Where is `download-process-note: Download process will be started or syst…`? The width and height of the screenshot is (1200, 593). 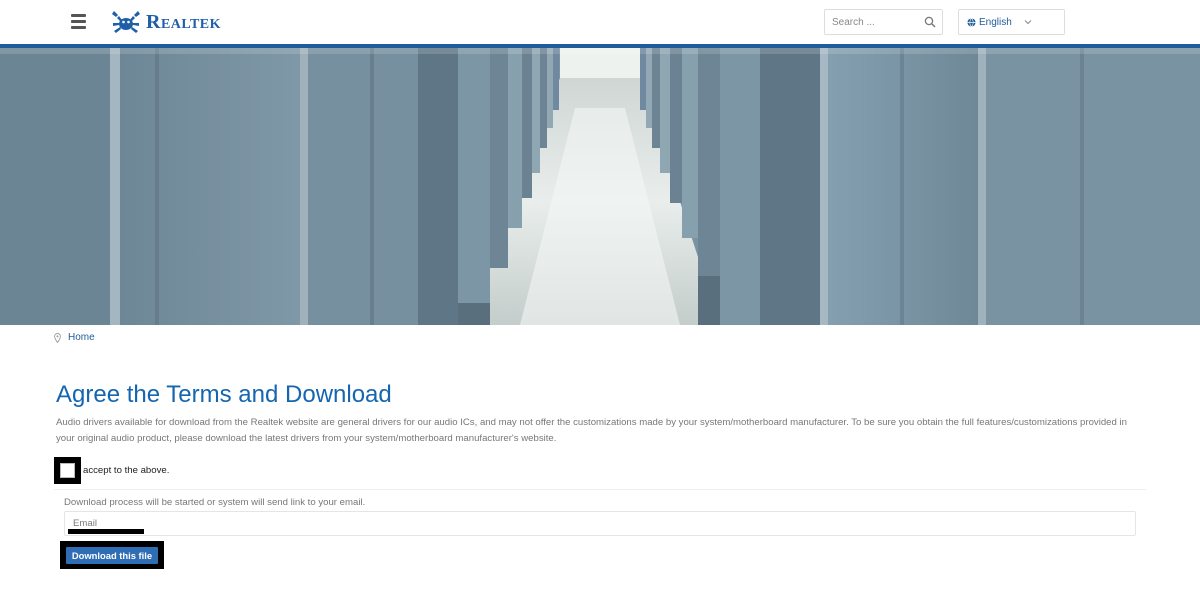 download-process-note: Download process will be started or syst… is located at coordinates (215, 502).